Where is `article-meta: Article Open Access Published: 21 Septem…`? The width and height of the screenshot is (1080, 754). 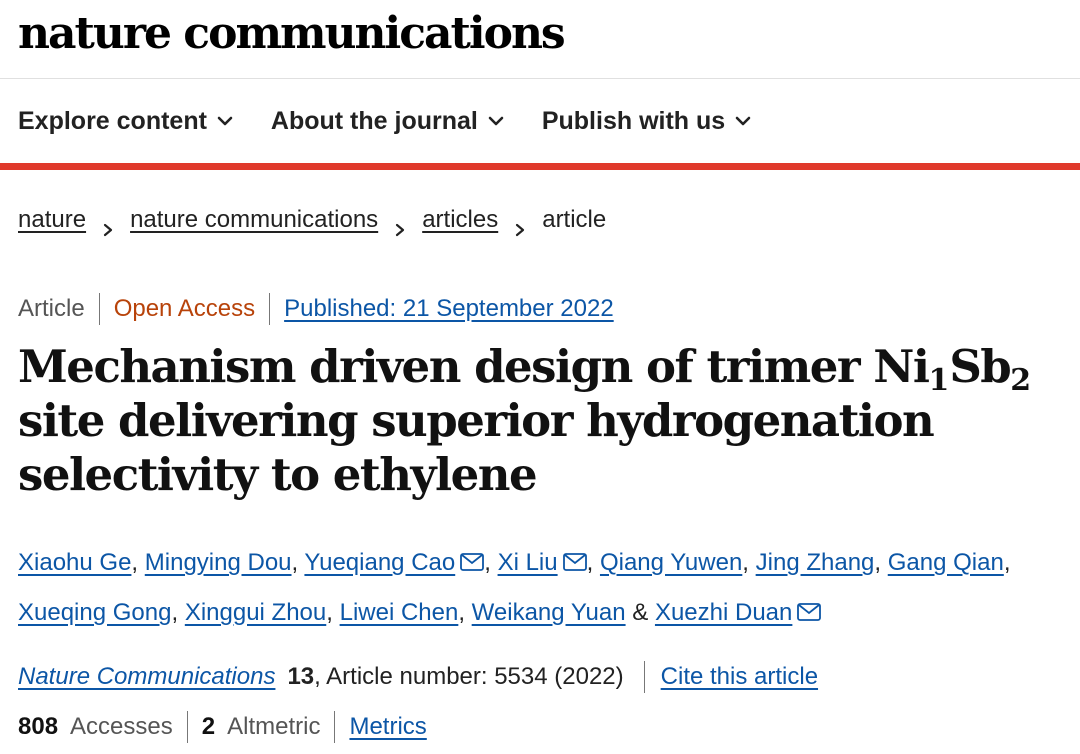 article-meta: Article Open Access Published: 21 Septem… is located at coordinates (316, 309).